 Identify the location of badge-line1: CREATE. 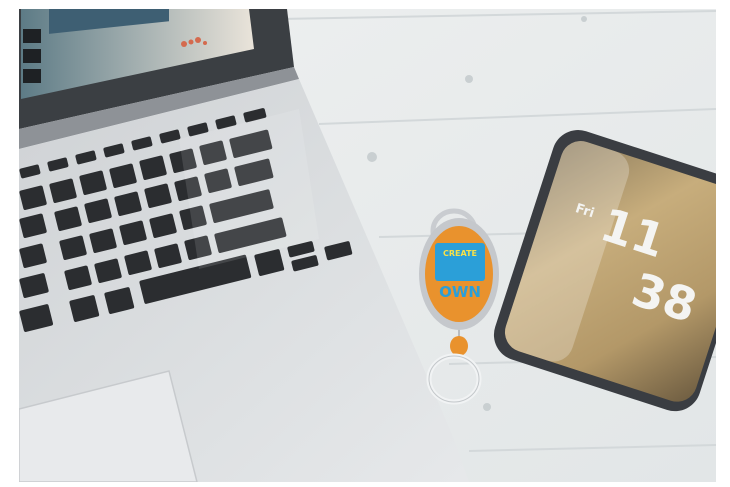
(460, 253).